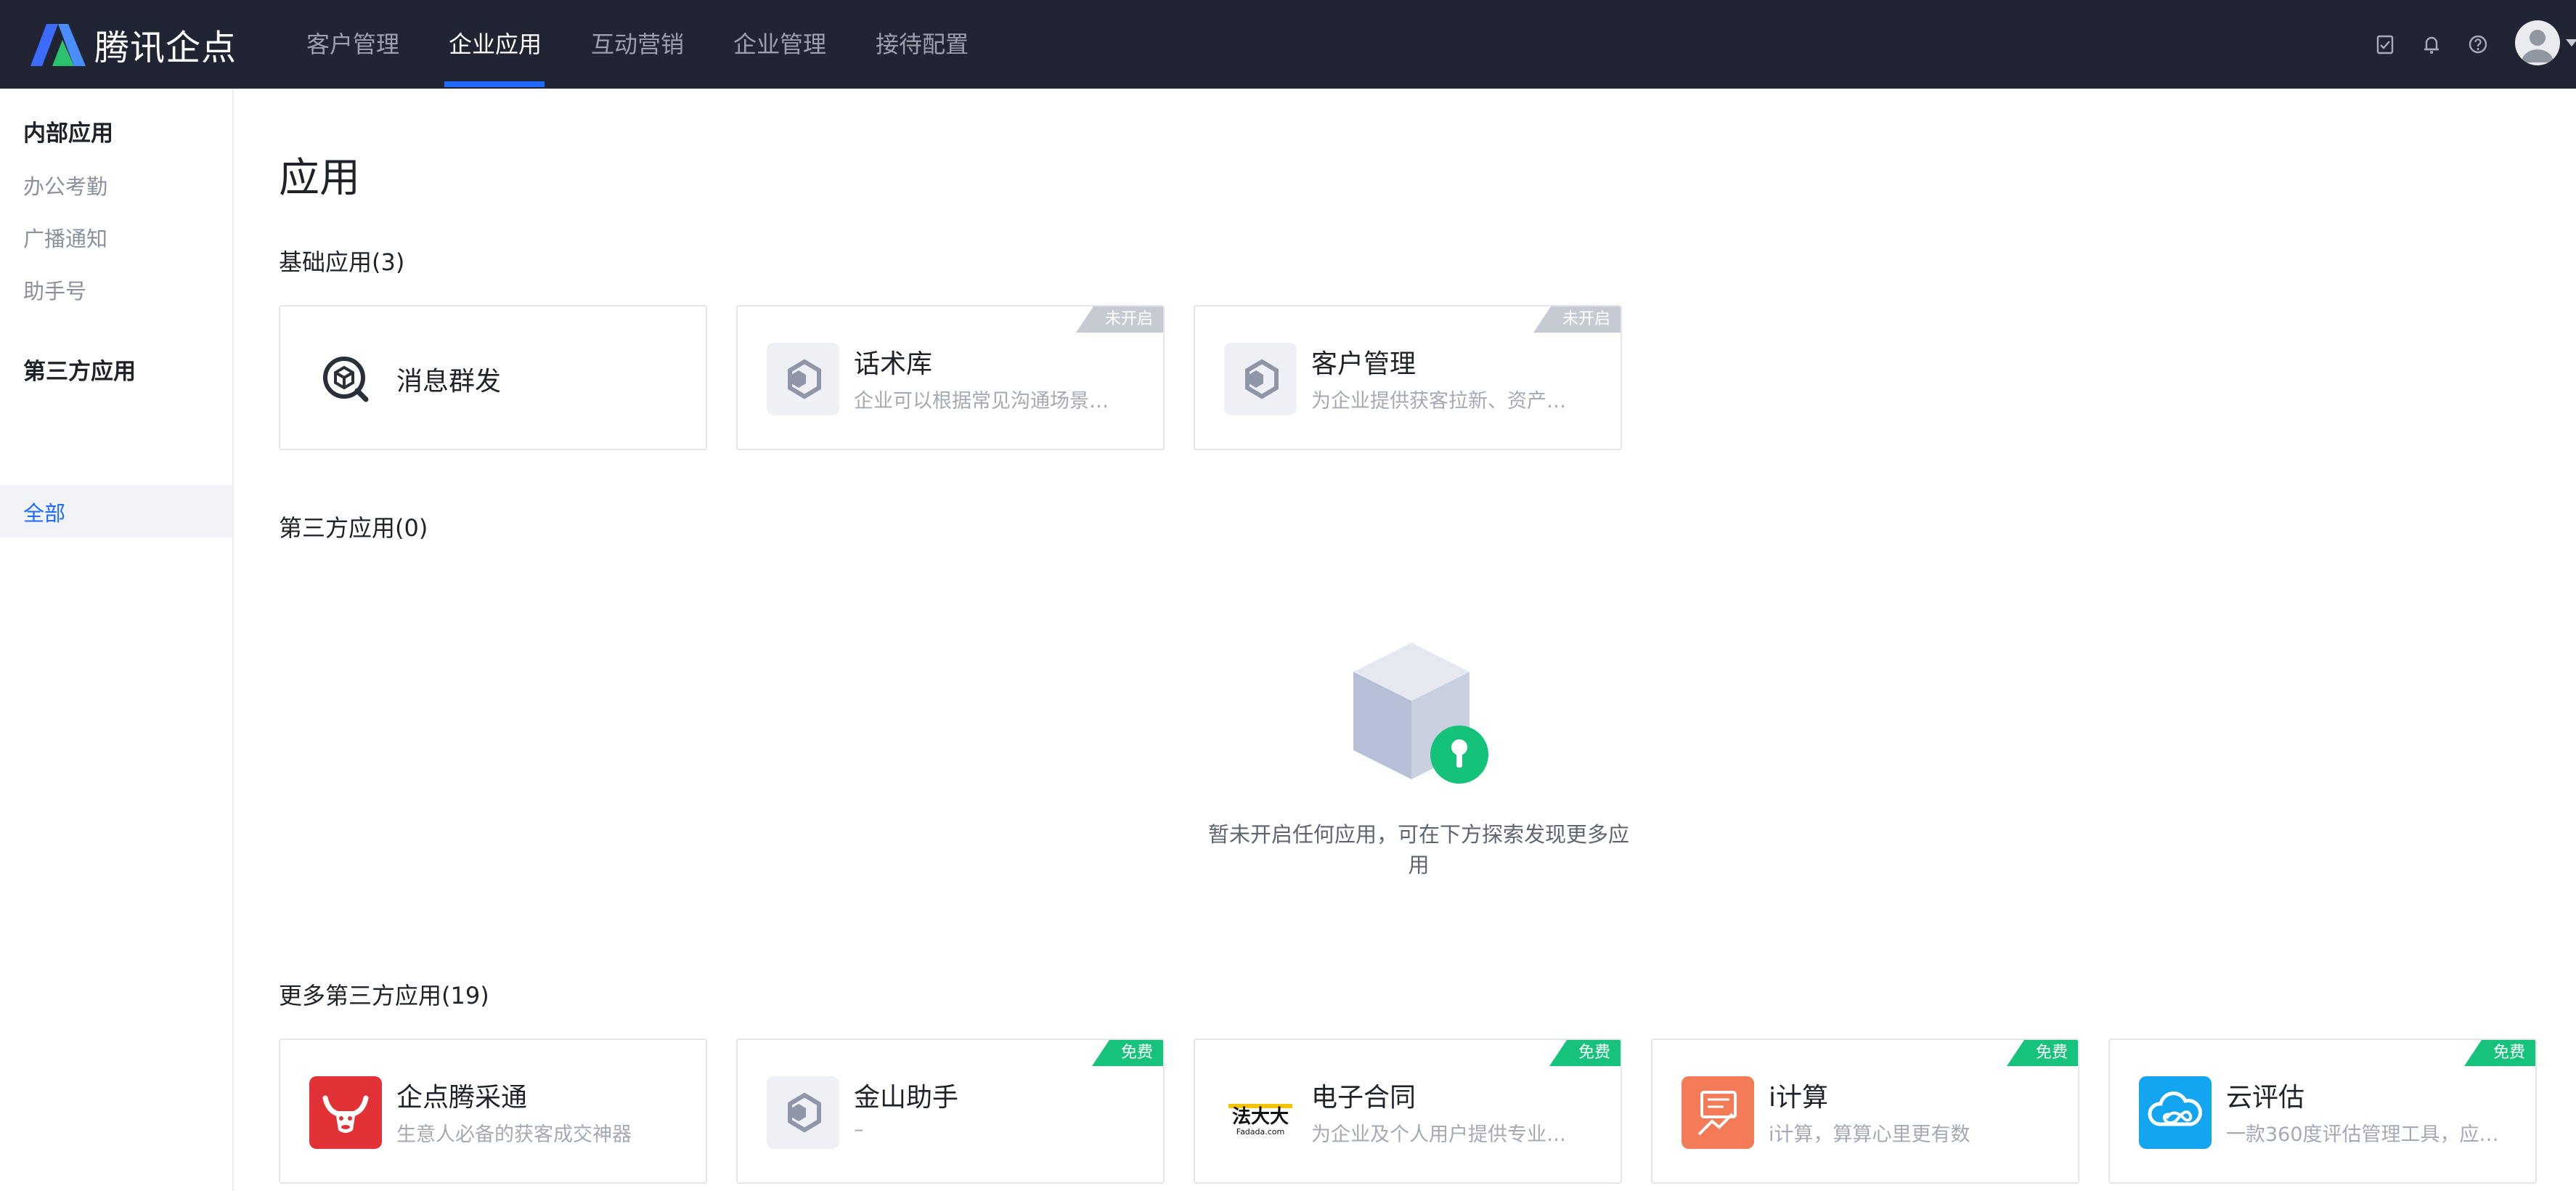 The image size is (2576, 1191). What do you see at coordinates (65, 185) in the screenshot?
I see `sidebar-item-attendance: 办公考勤` at bounding box center [65, 185].